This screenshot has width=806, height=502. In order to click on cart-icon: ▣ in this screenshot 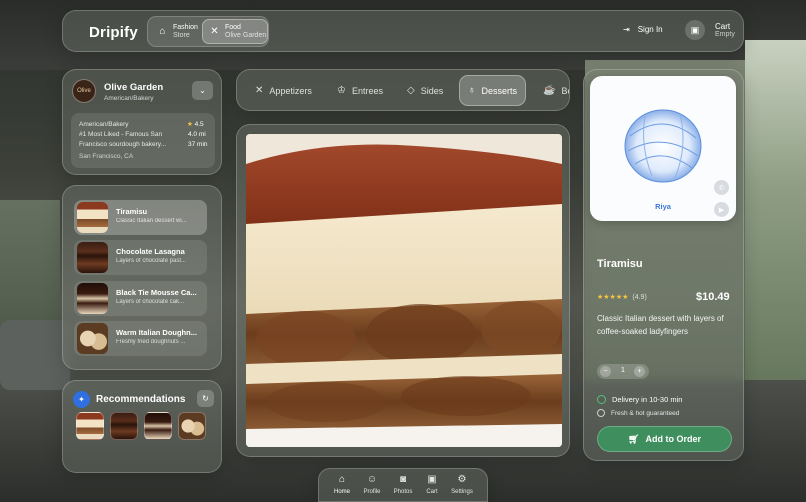, I will do `click(695, 30)`.